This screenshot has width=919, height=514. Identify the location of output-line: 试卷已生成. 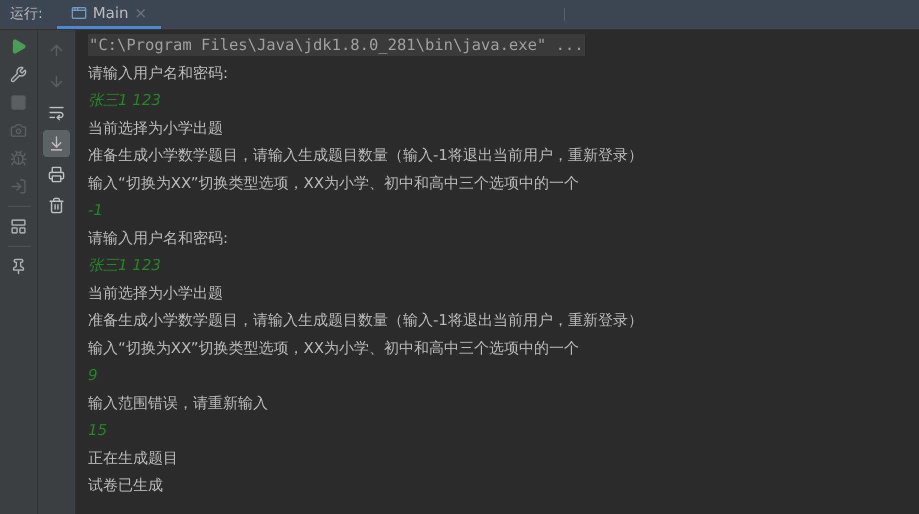
(125, 485).